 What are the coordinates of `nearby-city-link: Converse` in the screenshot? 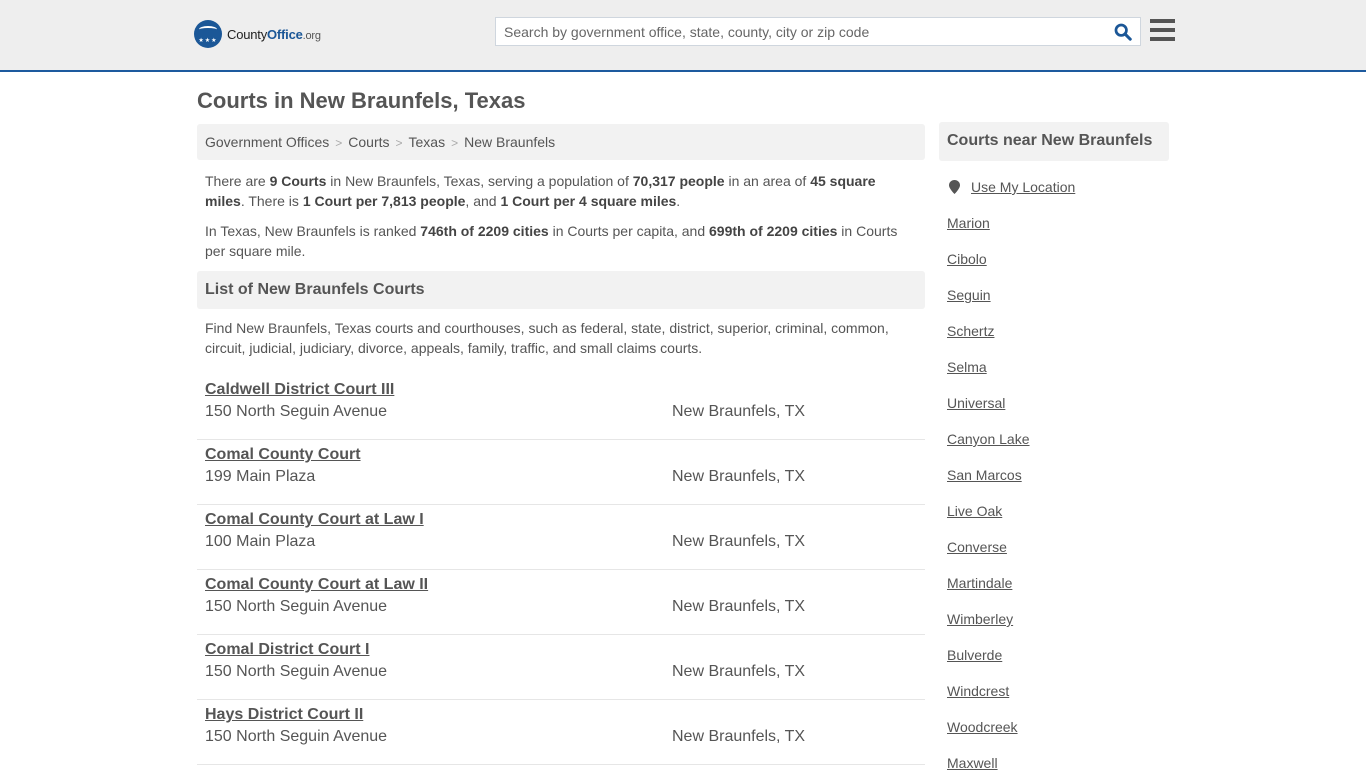 It's located at (977, 547).